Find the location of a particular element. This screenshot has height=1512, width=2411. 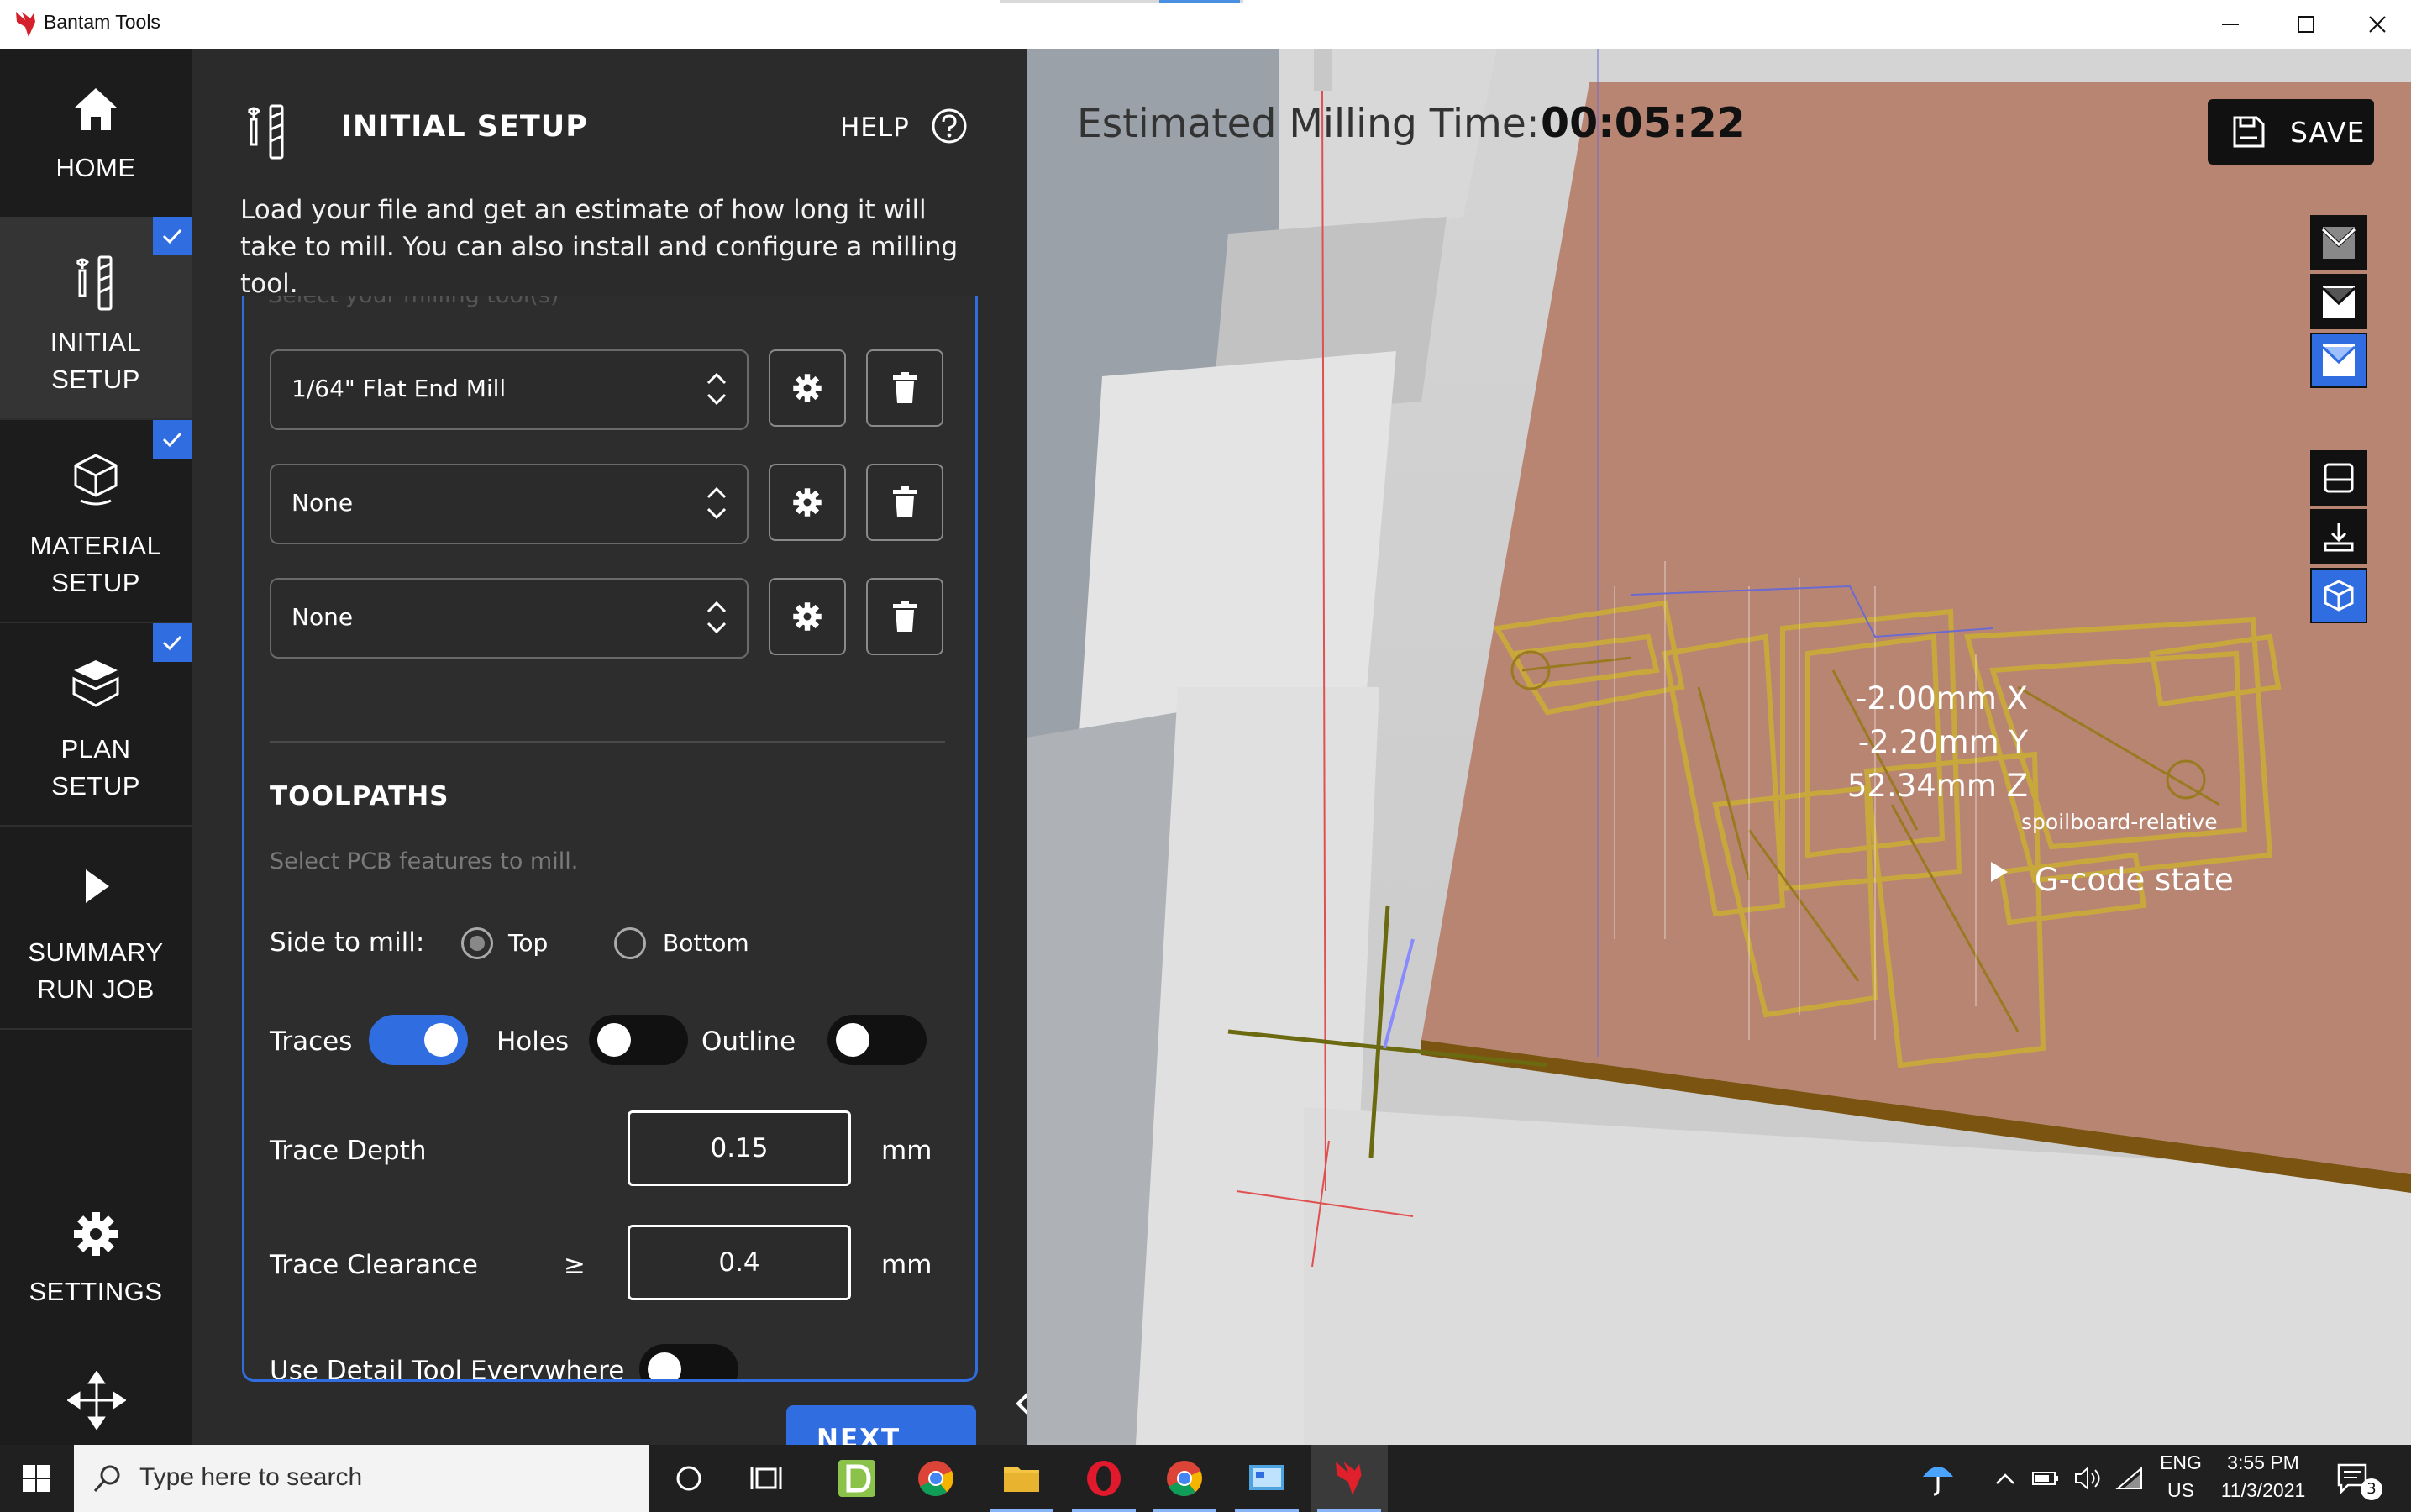

tool-select-2: None is located at coordinates (509, 504).